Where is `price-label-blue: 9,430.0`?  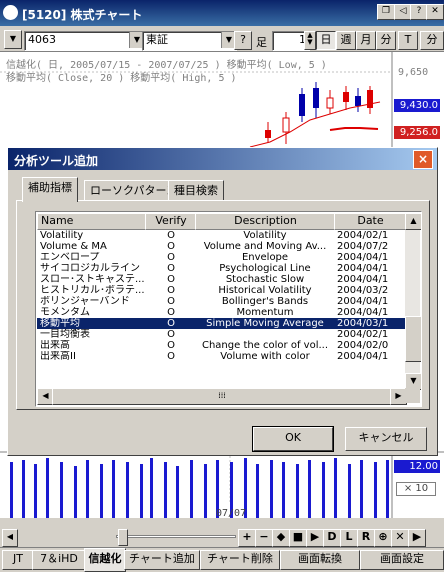 price-label-blue: 9,430.0 is located at coordinates (417, 105).